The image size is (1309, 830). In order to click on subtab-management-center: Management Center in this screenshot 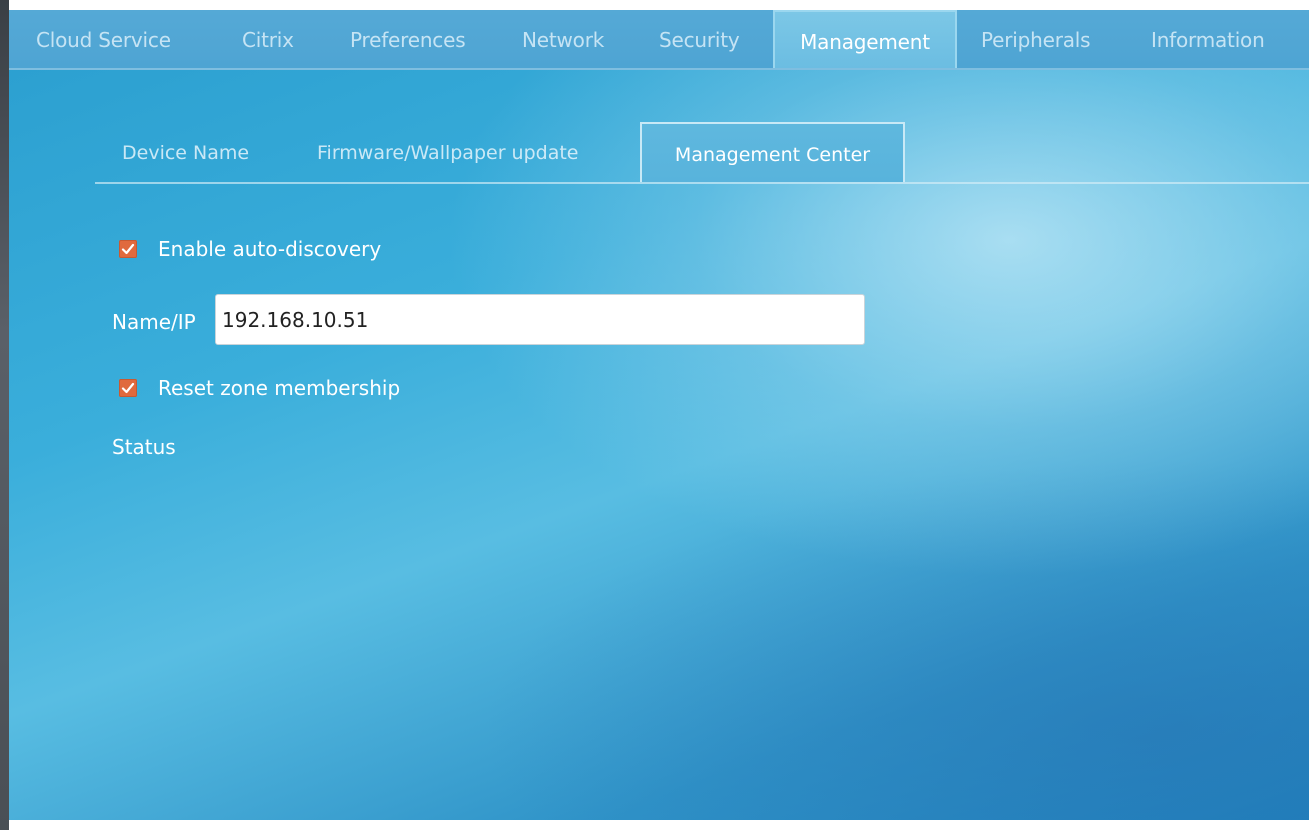, I will do `click(772, 152)`.